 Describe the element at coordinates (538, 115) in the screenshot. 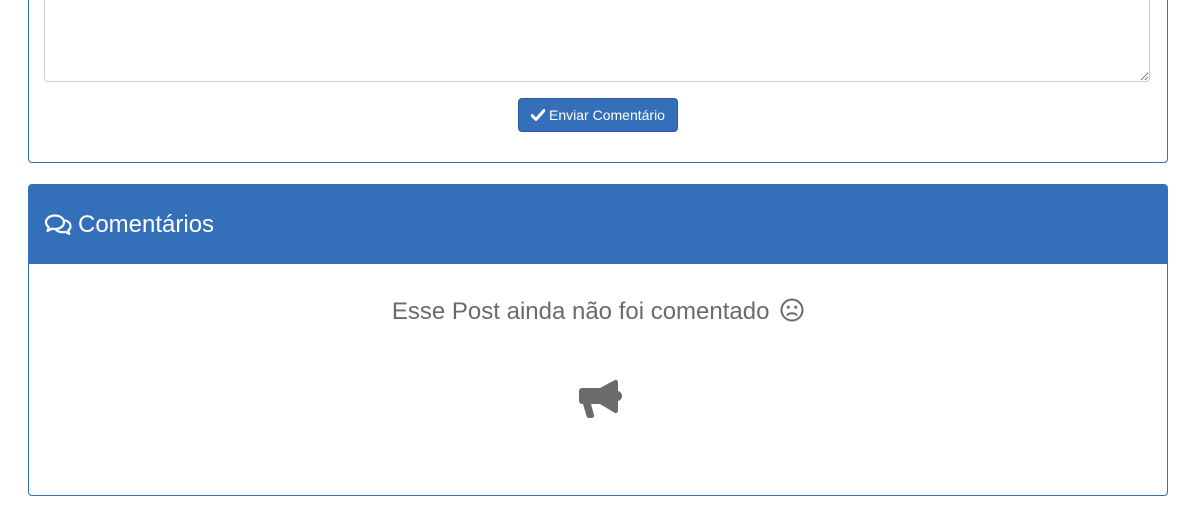

I see `check-icon` at that location.